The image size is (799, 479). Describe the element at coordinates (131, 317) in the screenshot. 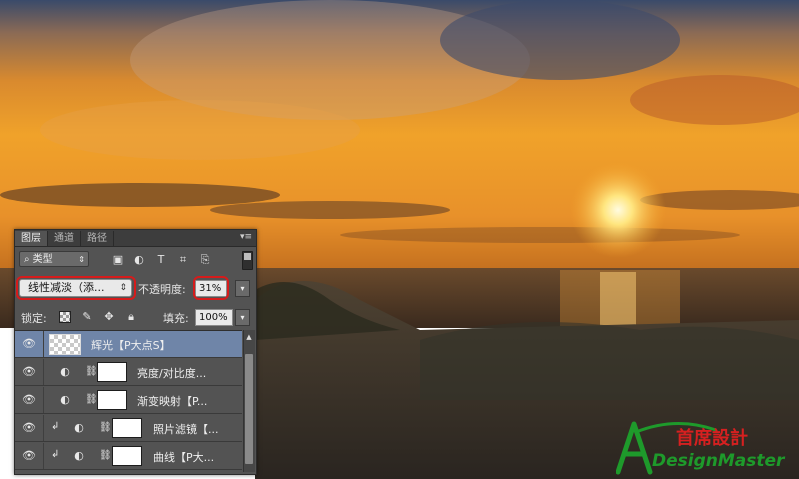

I see `lock-all-icon: 🔒︎` at that location.